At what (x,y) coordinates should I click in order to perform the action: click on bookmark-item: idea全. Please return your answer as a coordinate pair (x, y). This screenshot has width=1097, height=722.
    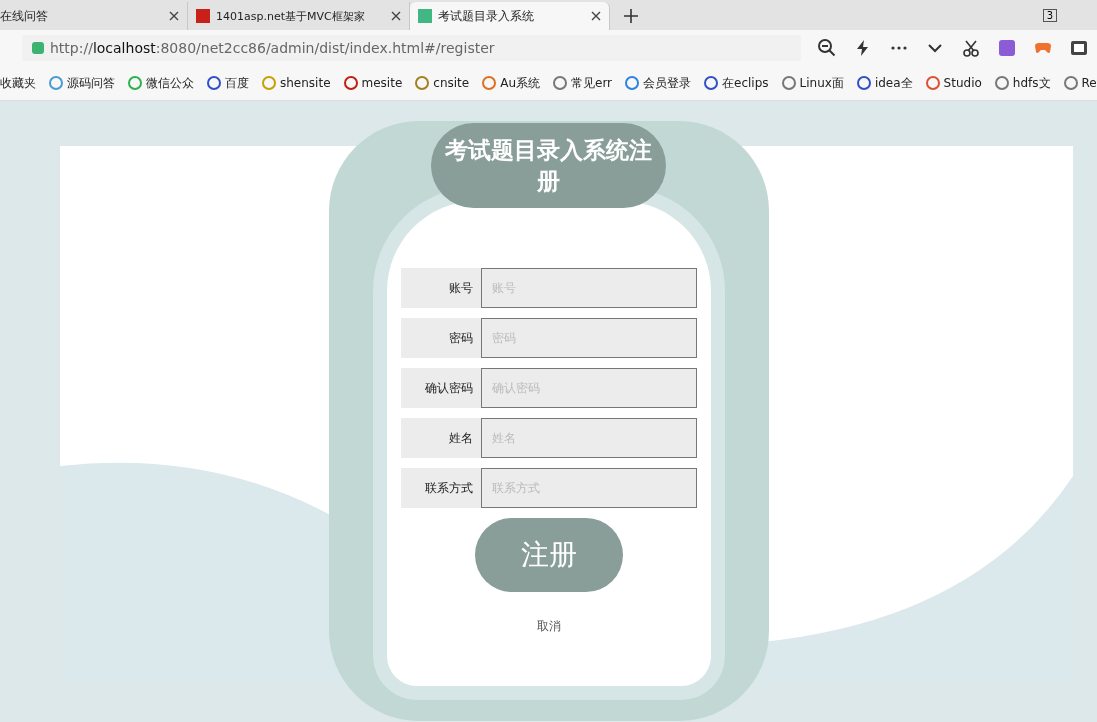
    Looking at the image, I should click on (884, 83).